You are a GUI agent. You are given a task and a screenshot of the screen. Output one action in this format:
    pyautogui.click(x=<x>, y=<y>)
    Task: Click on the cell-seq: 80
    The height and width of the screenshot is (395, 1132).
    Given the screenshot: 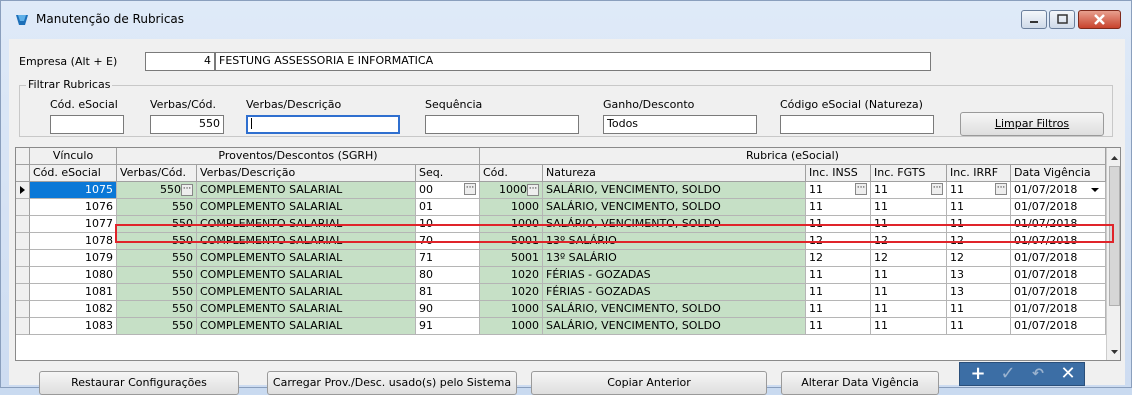 What is the action you would take?
    pyautogui.click(x=448, y=275)
    